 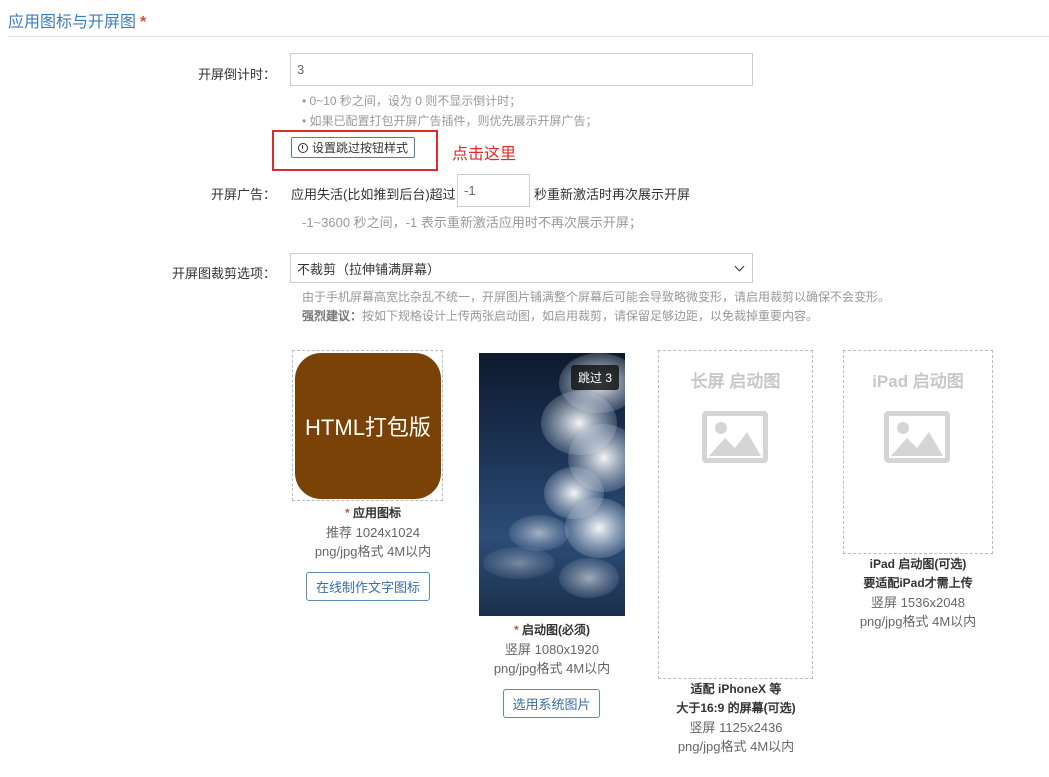 I want to click on required-mark: *, so click(x=143, y=22).